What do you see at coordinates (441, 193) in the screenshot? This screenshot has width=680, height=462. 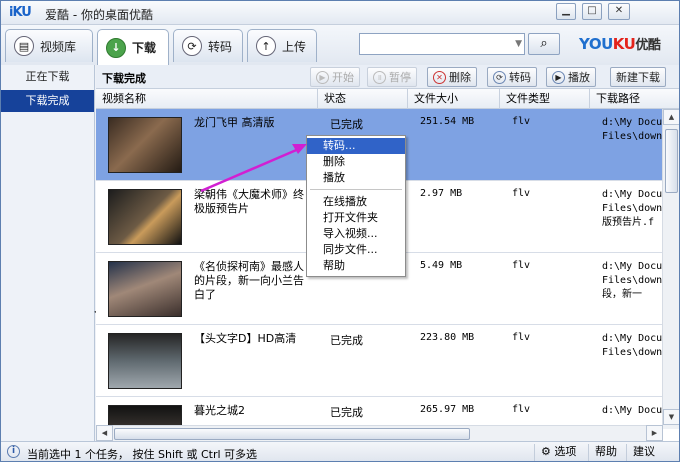 I see `video-size: 2.97 MB` at bounding box center [441, 193].